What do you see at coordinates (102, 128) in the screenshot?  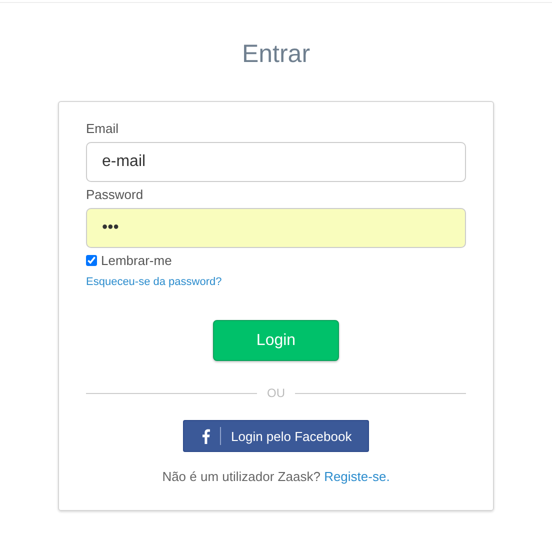 I see `email-label: Email` at bounding box center [102, 128].